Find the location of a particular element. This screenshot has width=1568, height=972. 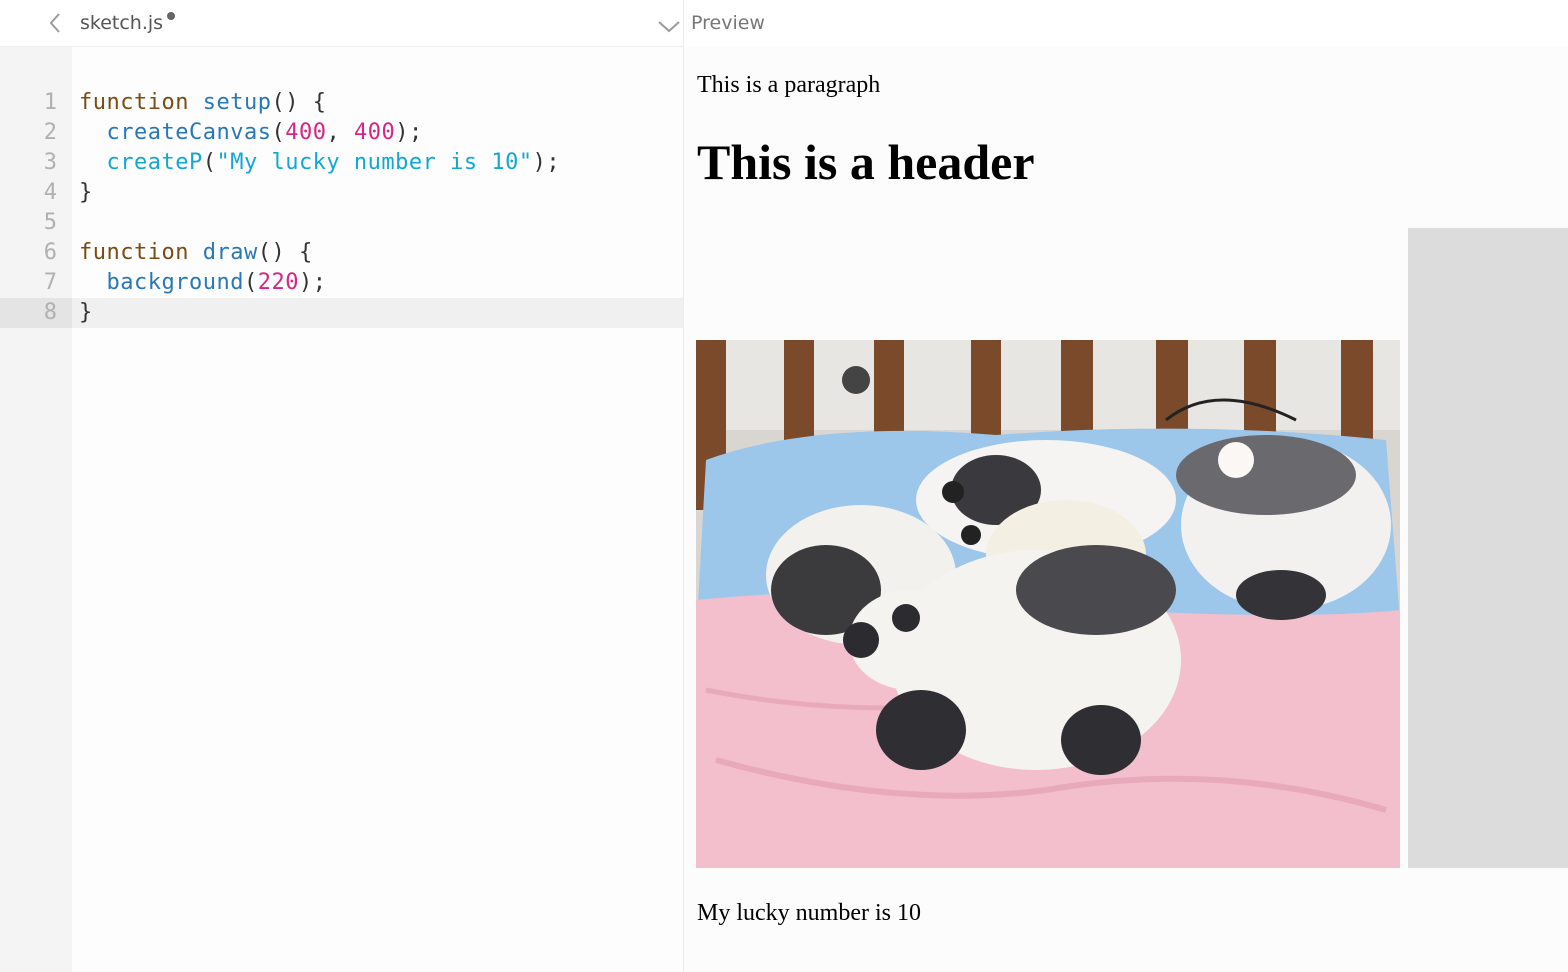

code-line-2: createCanvas(400, 400); is located at coordinates (251, 133).